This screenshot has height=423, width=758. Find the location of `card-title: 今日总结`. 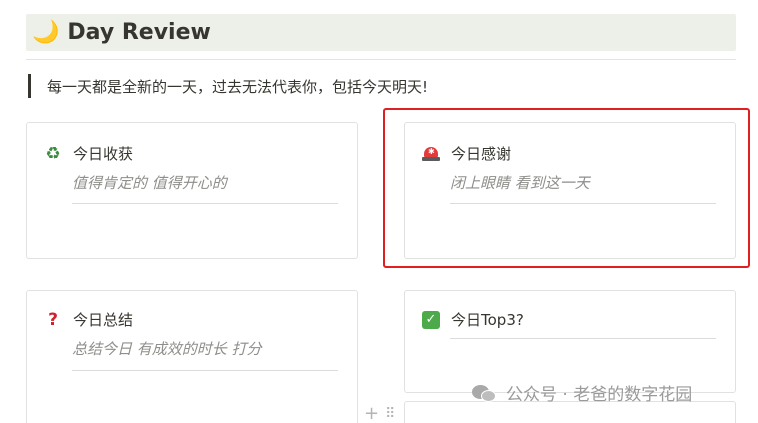

card-title: 今日总结 is located at coordinates (103, 320).